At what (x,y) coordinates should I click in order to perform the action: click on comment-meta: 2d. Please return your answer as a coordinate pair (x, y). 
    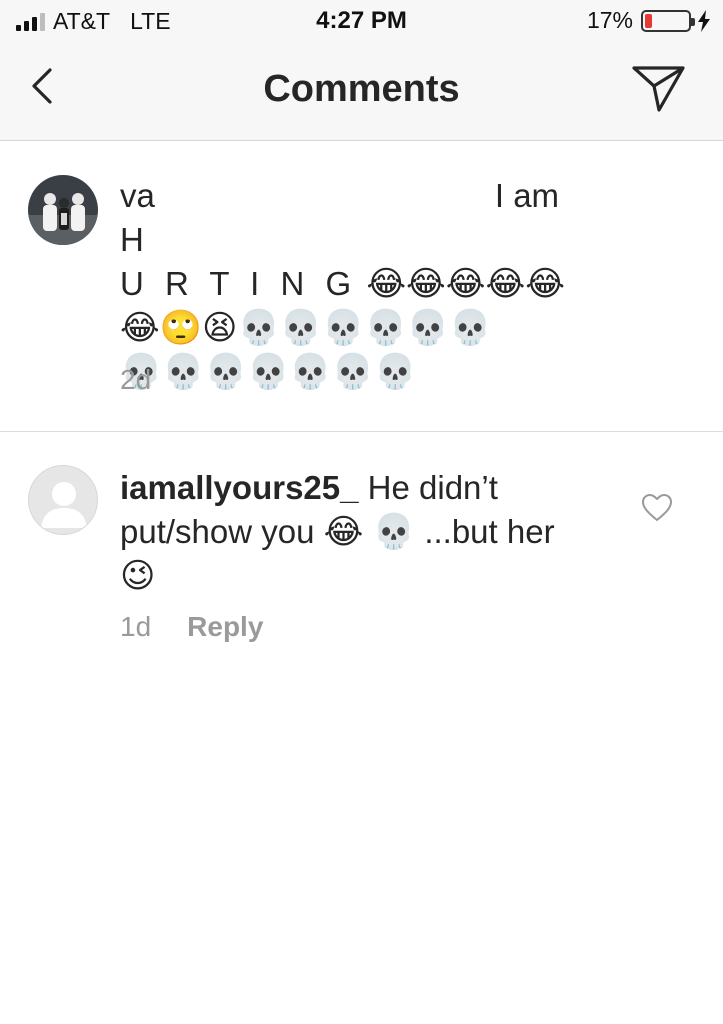
    Looking at the image, I should click on (135, 380).